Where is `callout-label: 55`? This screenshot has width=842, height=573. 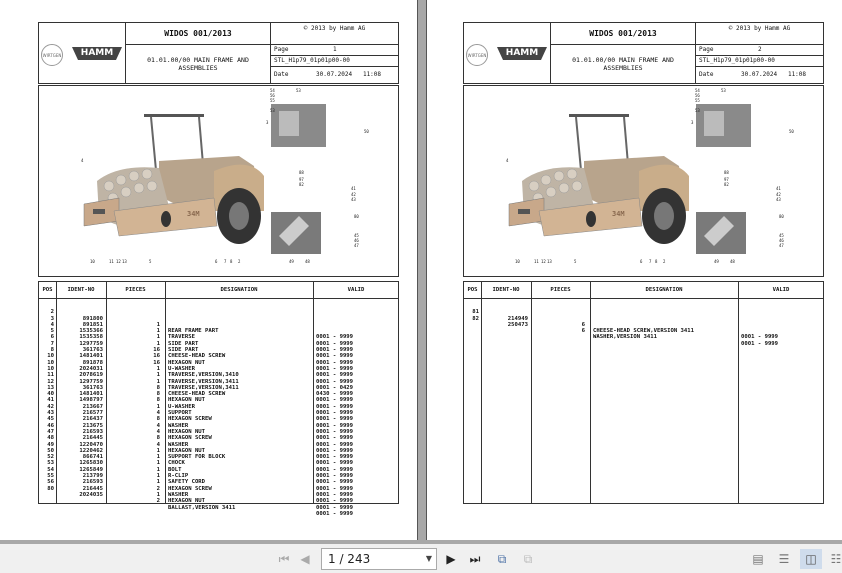 callout-label: 55 is located at coordinates (272, 100).